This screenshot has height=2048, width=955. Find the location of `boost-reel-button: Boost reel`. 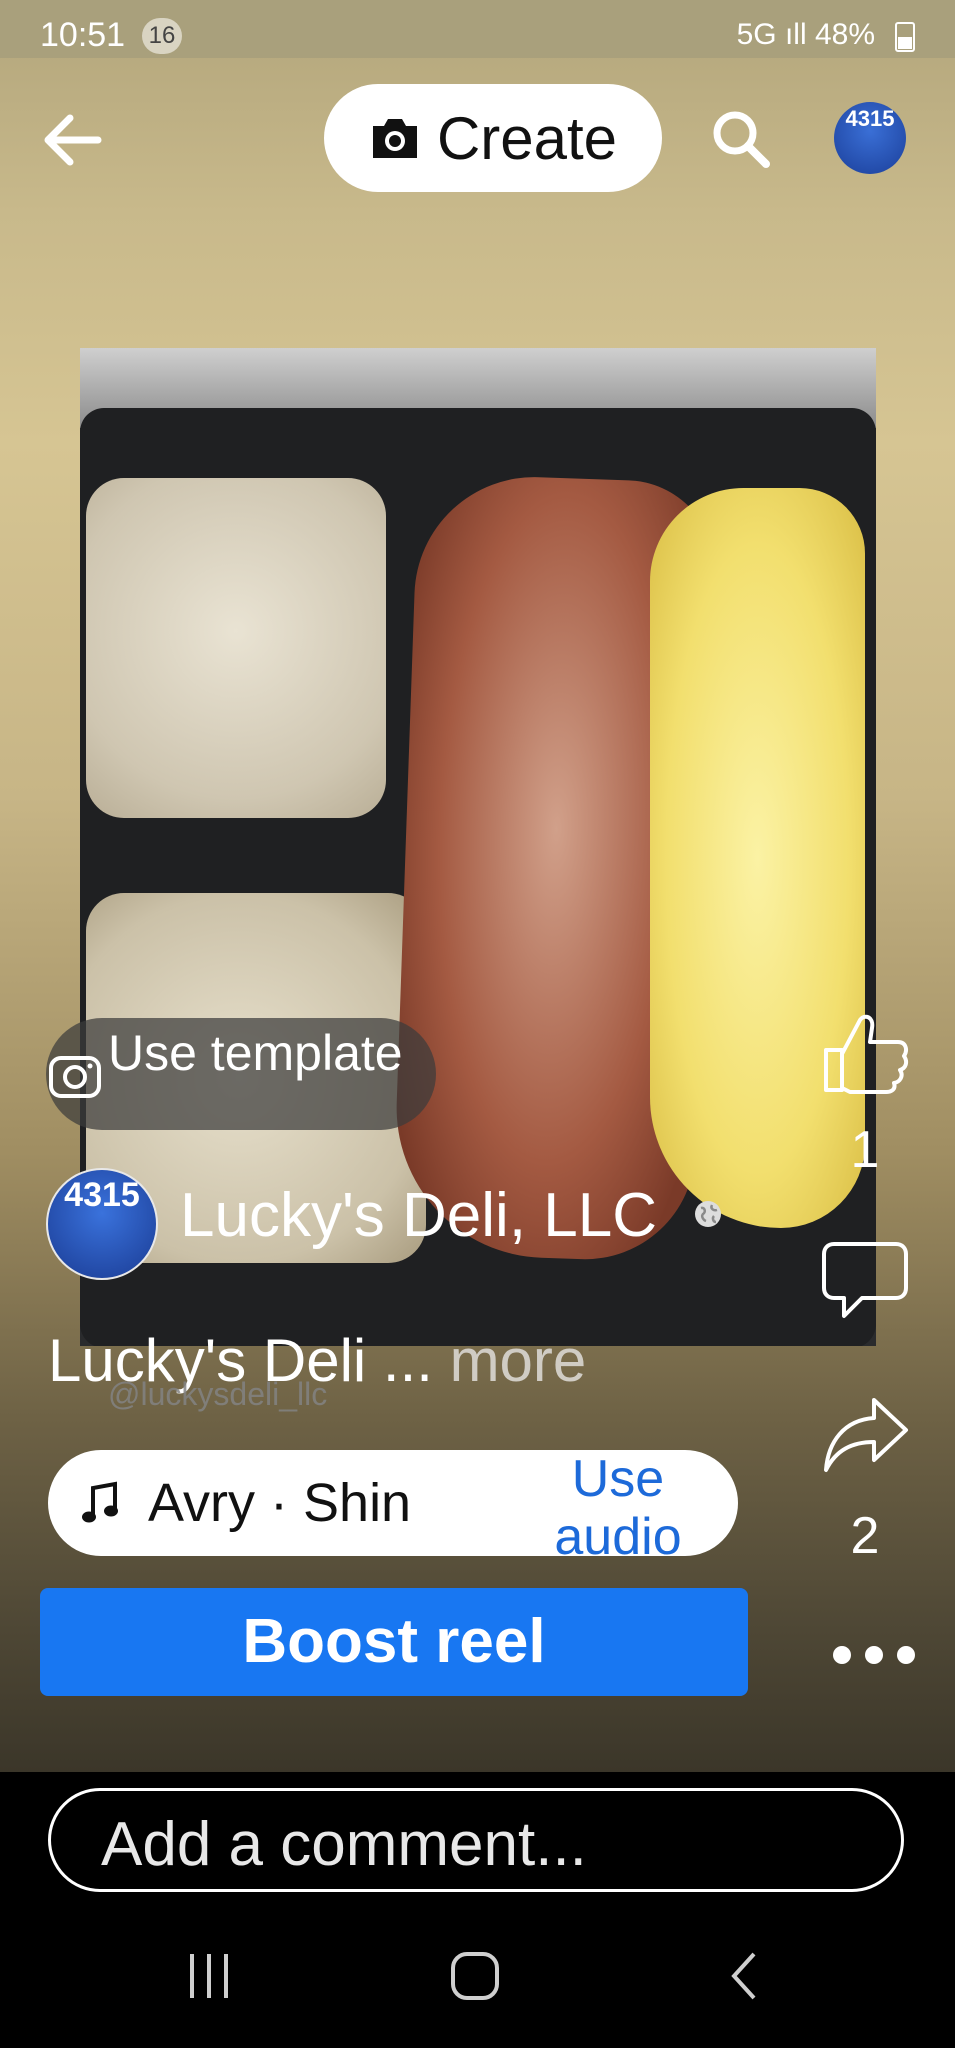

boost-reel-button: Boost reel is located at coordinates (394, 1642).